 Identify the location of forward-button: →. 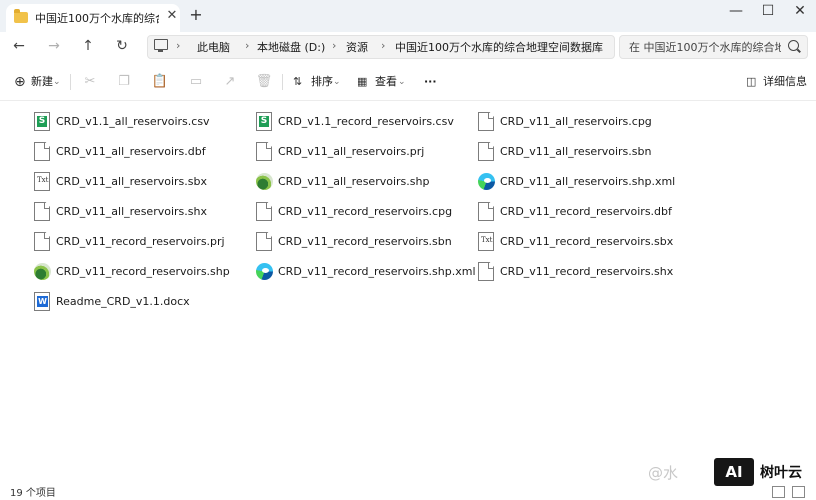
(54, 46).